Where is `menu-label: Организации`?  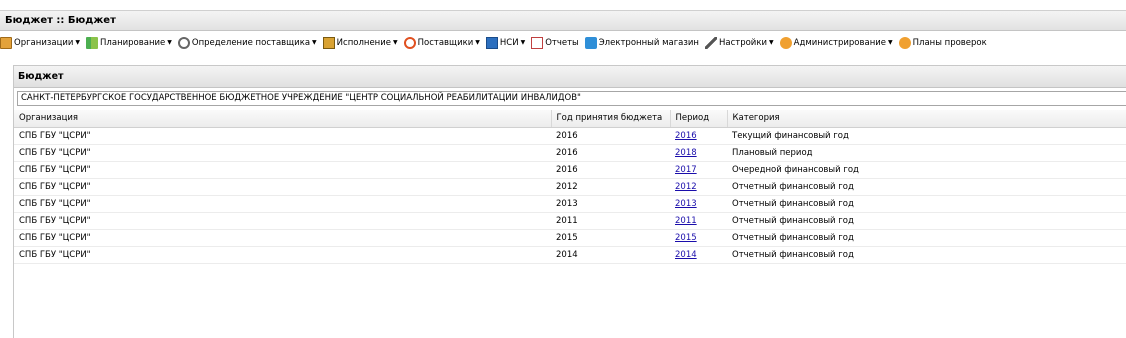
menu-label: Организации is located at coordinates (44, 42).